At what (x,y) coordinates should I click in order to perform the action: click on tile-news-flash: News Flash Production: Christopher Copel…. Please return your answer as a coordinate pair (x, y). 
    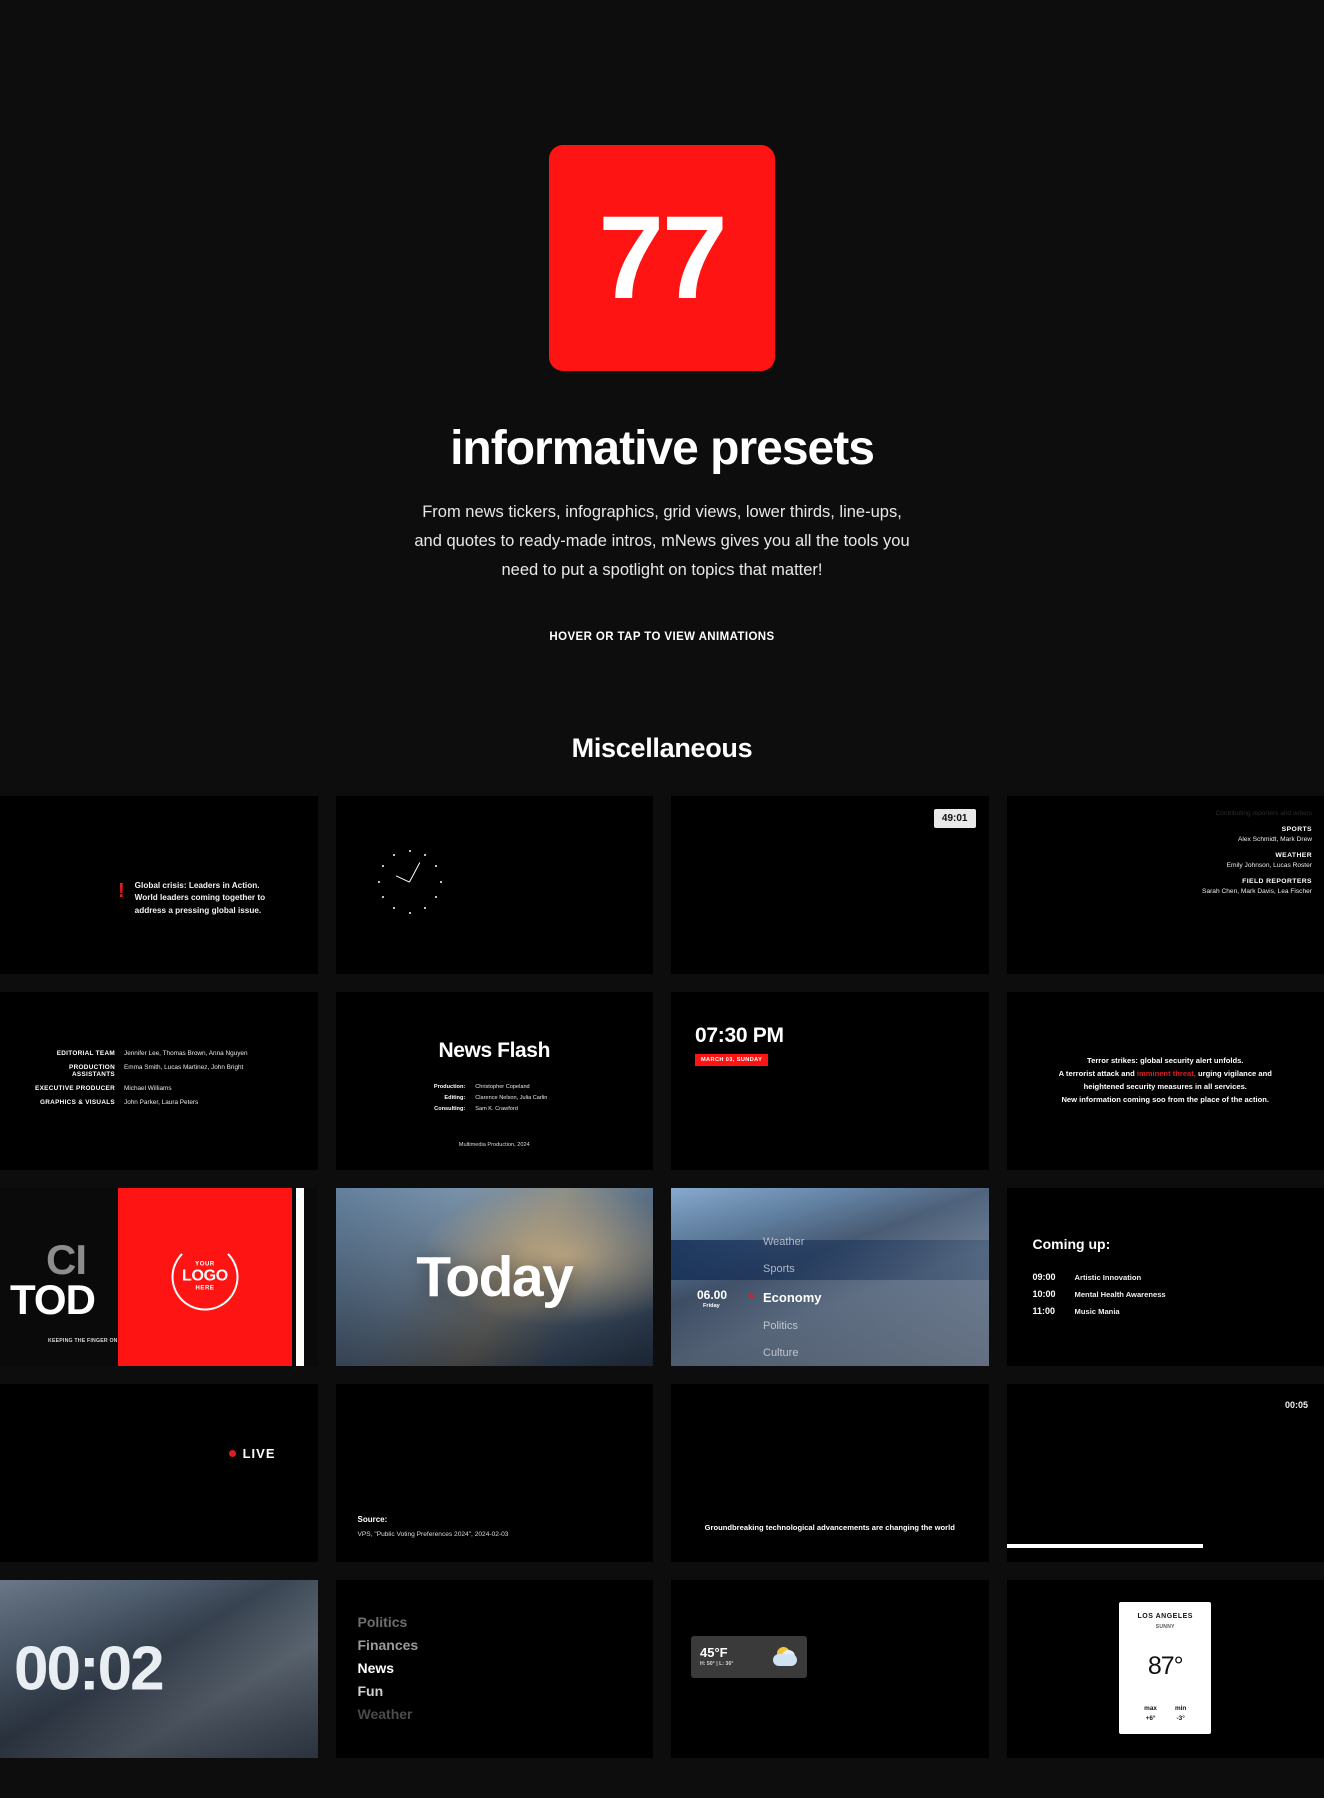
    Looking at the image, I should click on (495, 1081).